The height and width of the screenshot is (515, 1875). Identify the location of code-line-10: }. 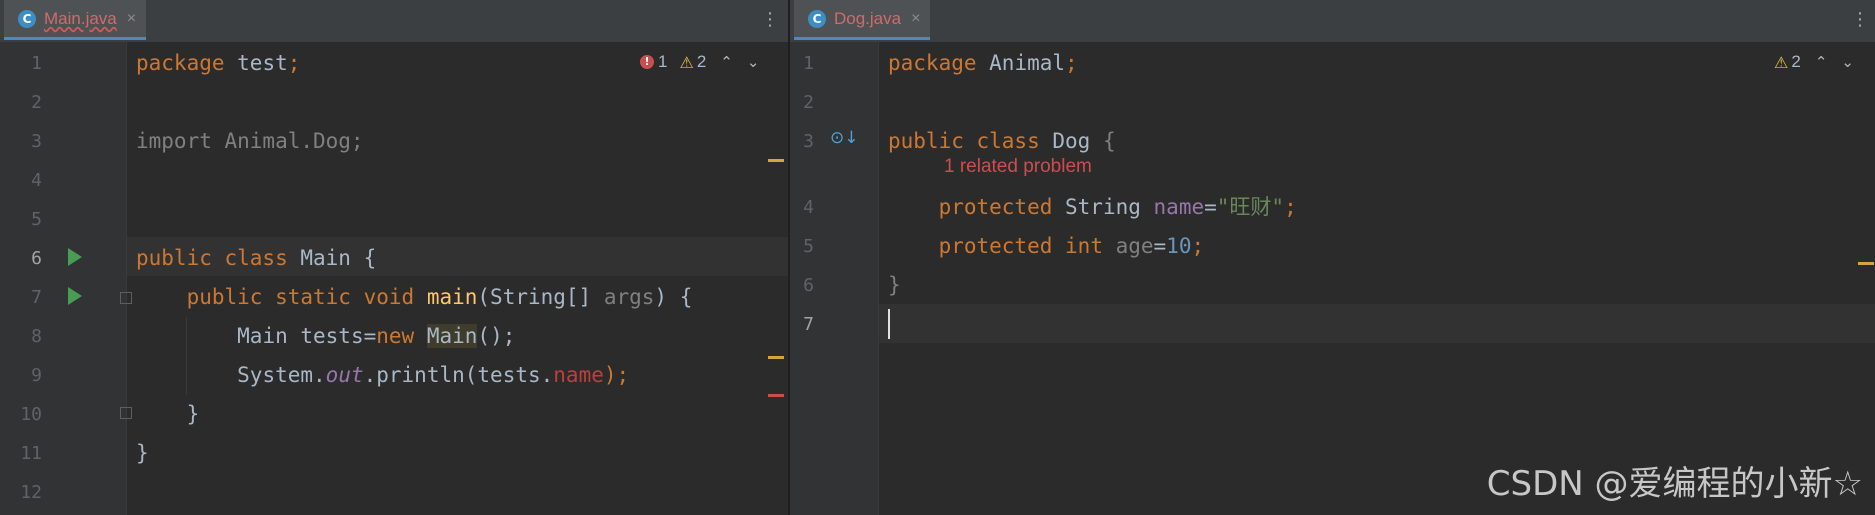
(168, 414).